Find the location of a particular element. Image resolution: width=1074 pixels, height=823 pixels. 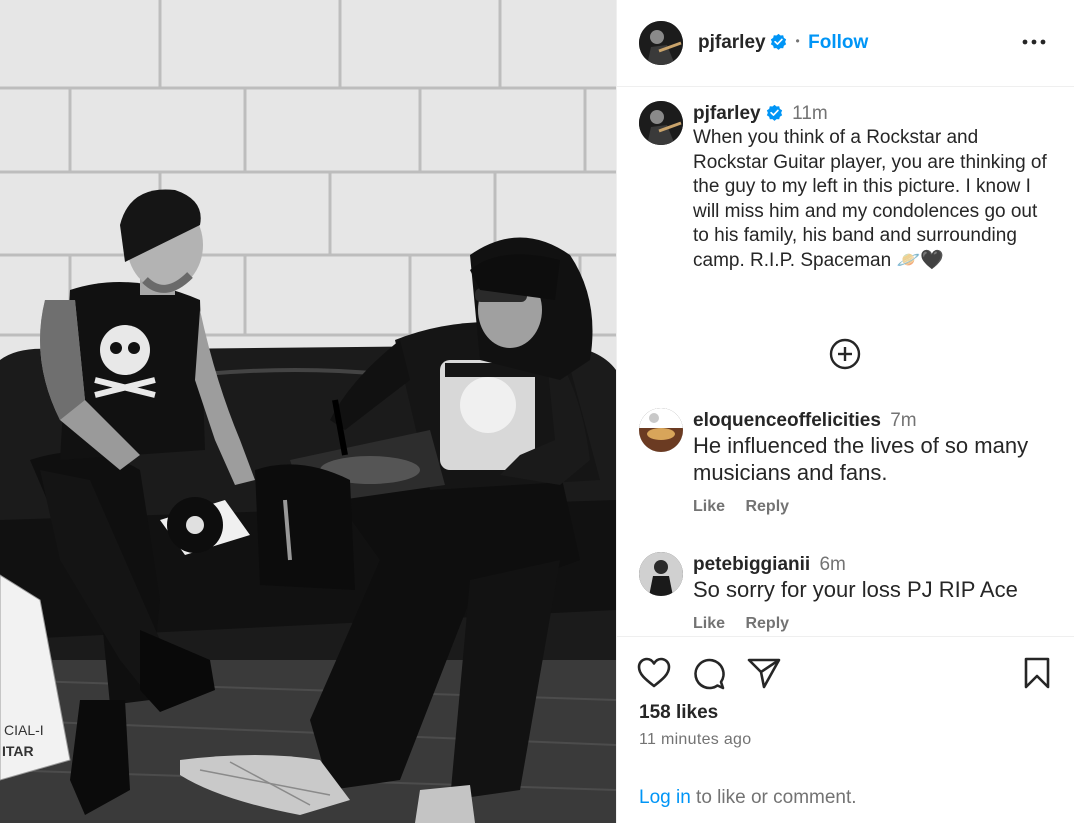

bookmark-icon is located at coordinates (1037, 673).